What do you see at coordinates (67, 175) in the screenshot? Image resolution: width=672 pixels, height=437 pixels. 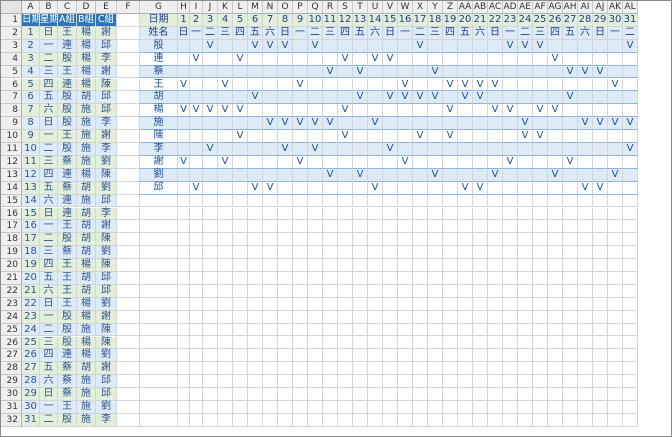 I see `group-cell: 連` at bounding box center [67, 175].